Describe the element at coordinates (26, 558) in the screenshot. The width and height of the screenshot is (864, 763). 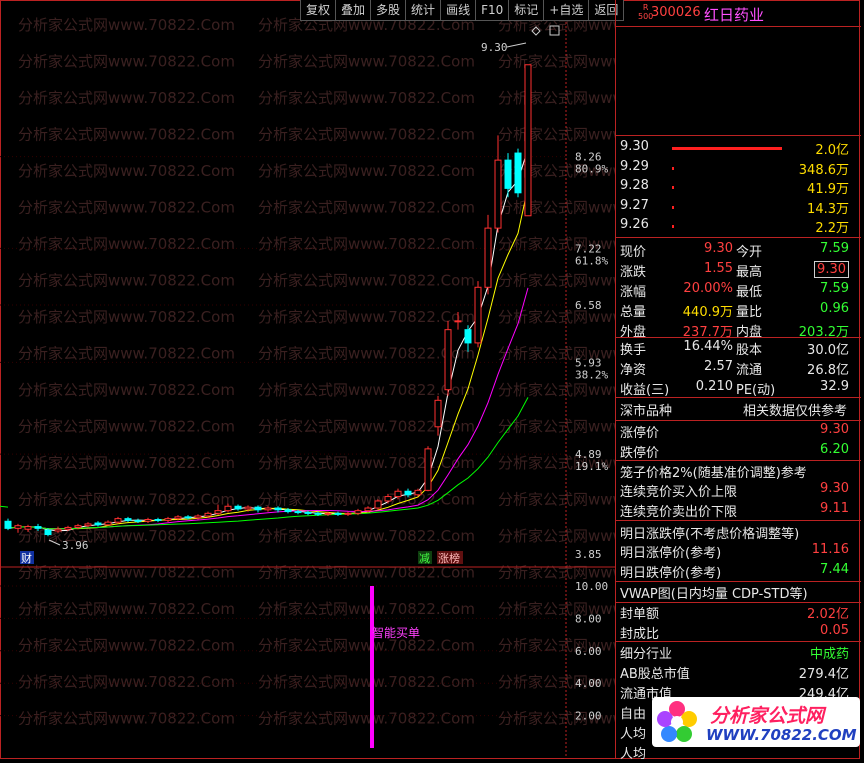
I see `marker-cai: 财` at that location.